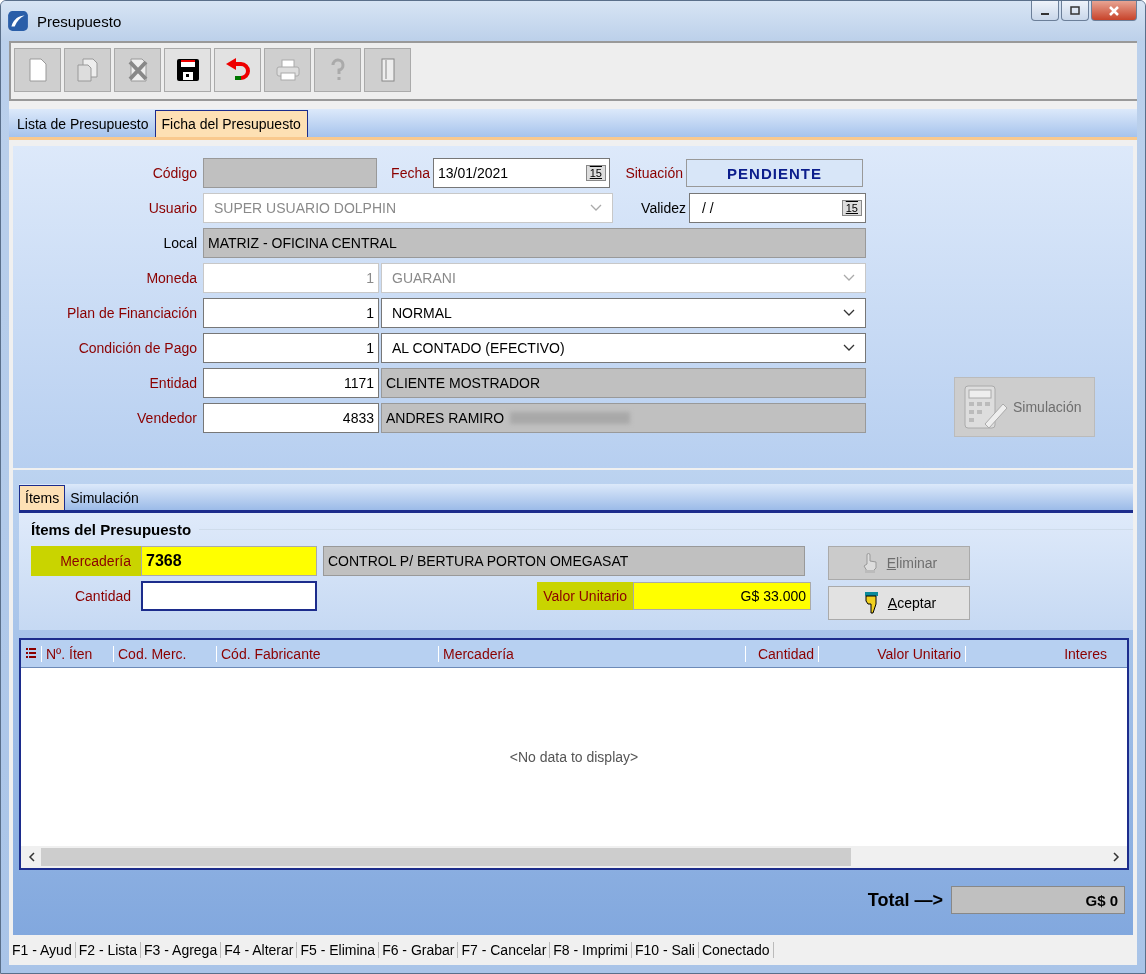  Describe the element at coordinates (174, 173) in the screenshot. I see `field-label: Código` at that location.